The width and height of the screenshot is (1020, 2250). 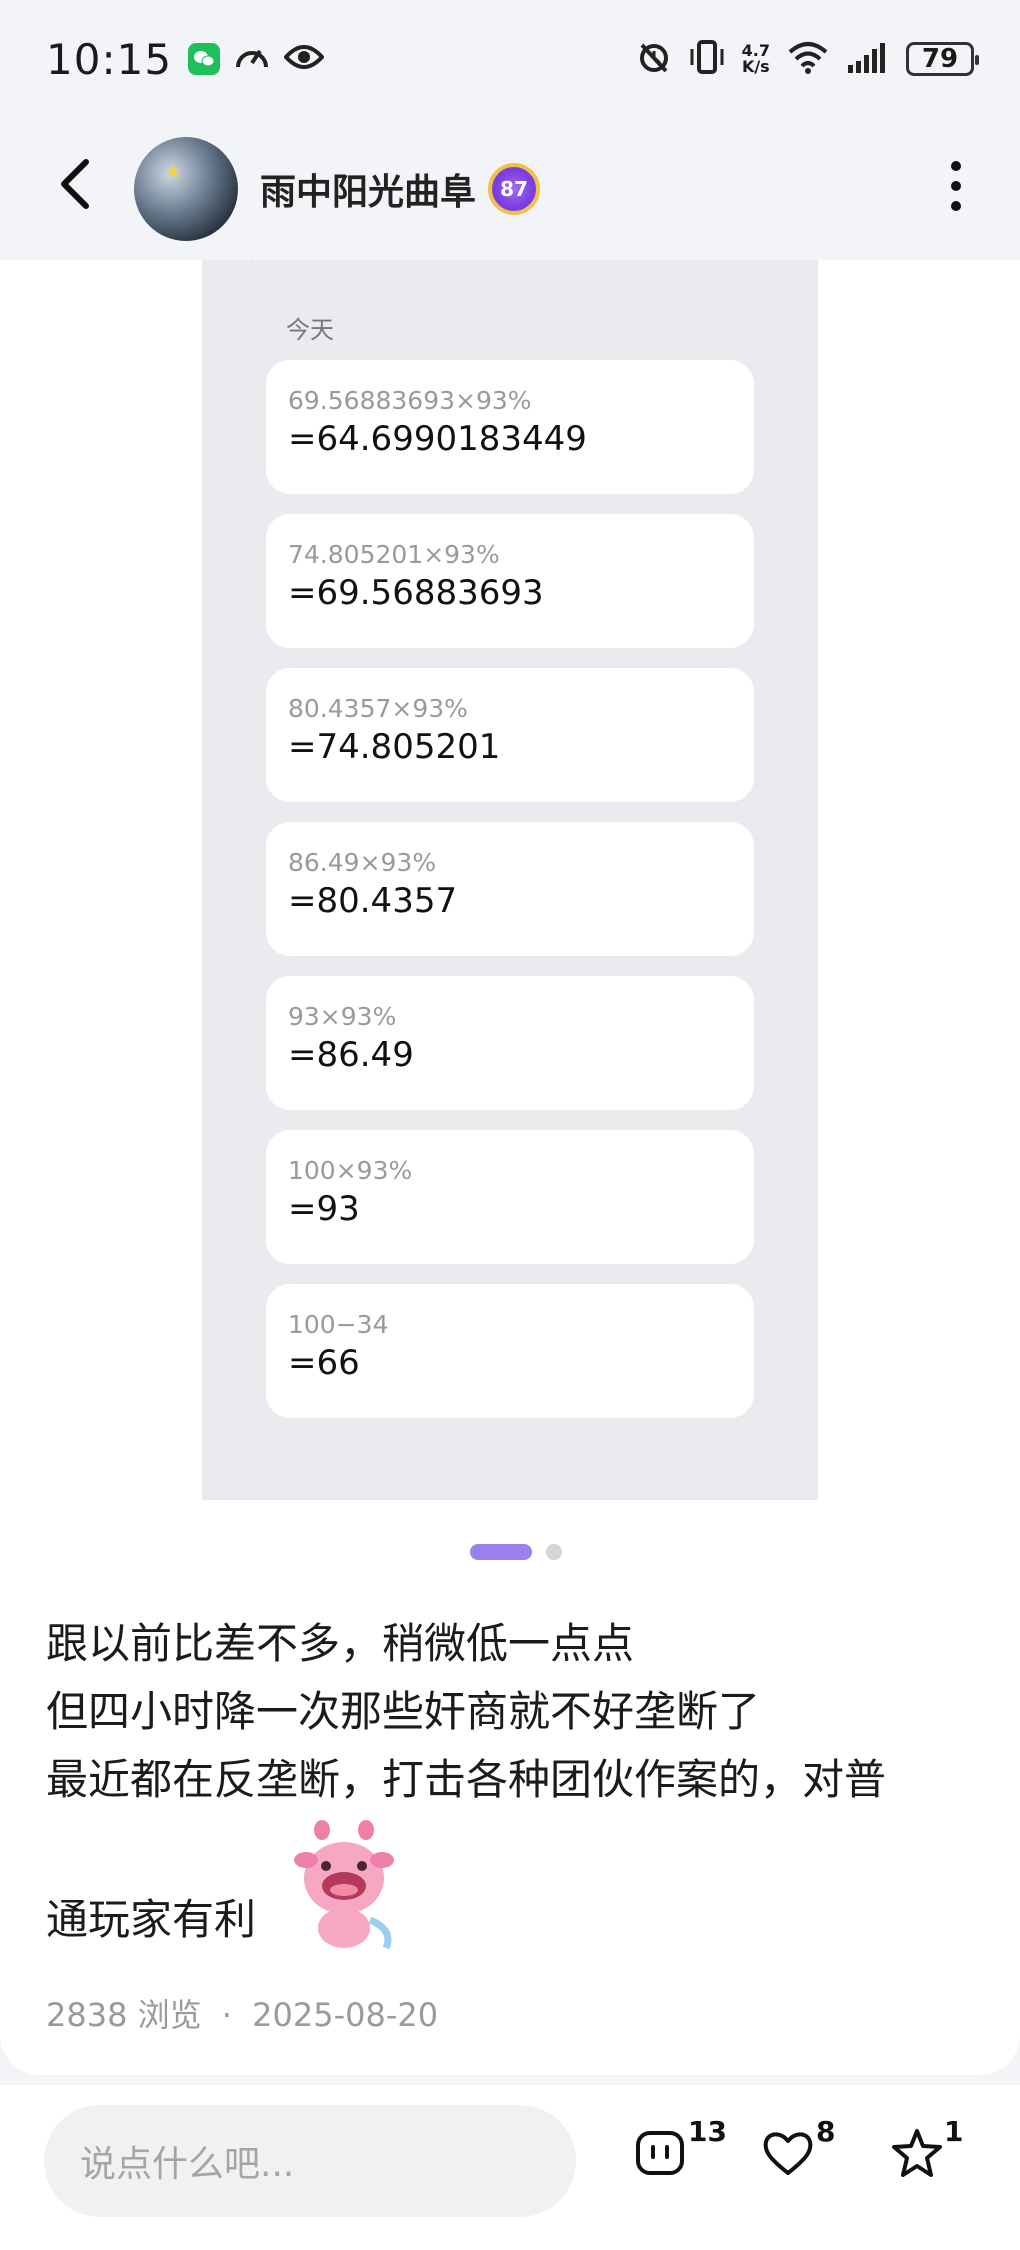 I want to click on view-count: 2838 浏览, so click(x=124, y=2015).